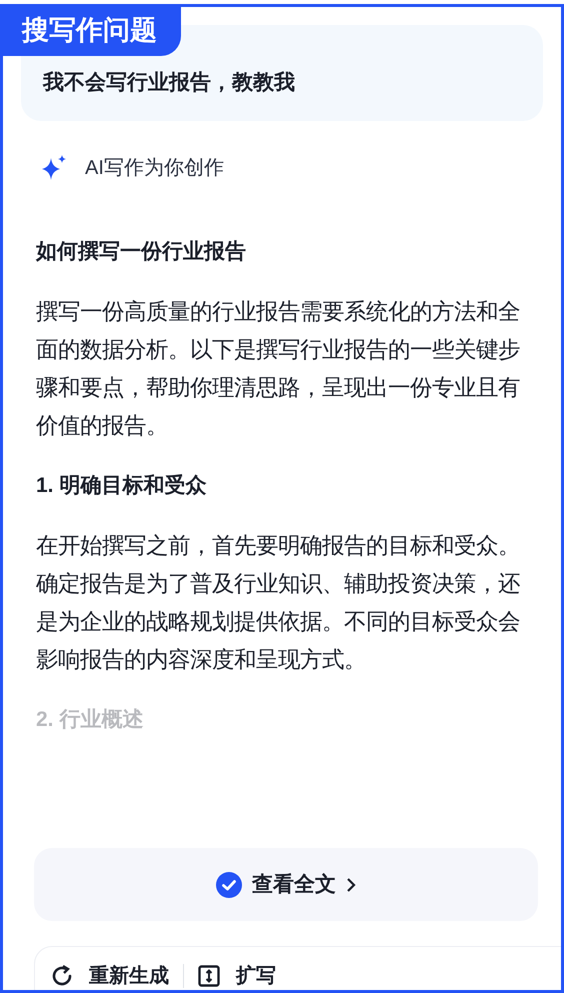 Image resolution: width=564 pixels, height=993 pixels. I want to click on expand-button: 扩写, so click(237, 975).